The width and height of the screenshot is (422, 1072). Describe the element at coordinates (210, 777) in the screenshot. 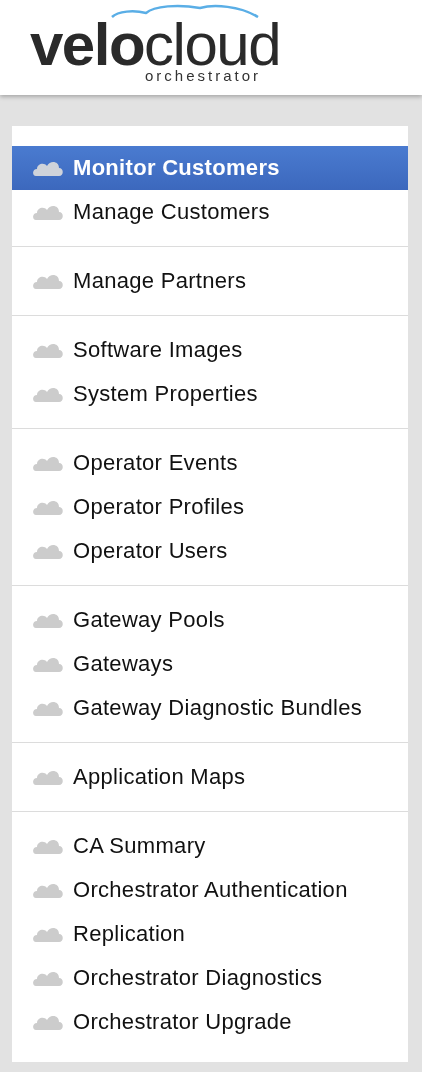

I see `menu-item: Application Maps` at that location.